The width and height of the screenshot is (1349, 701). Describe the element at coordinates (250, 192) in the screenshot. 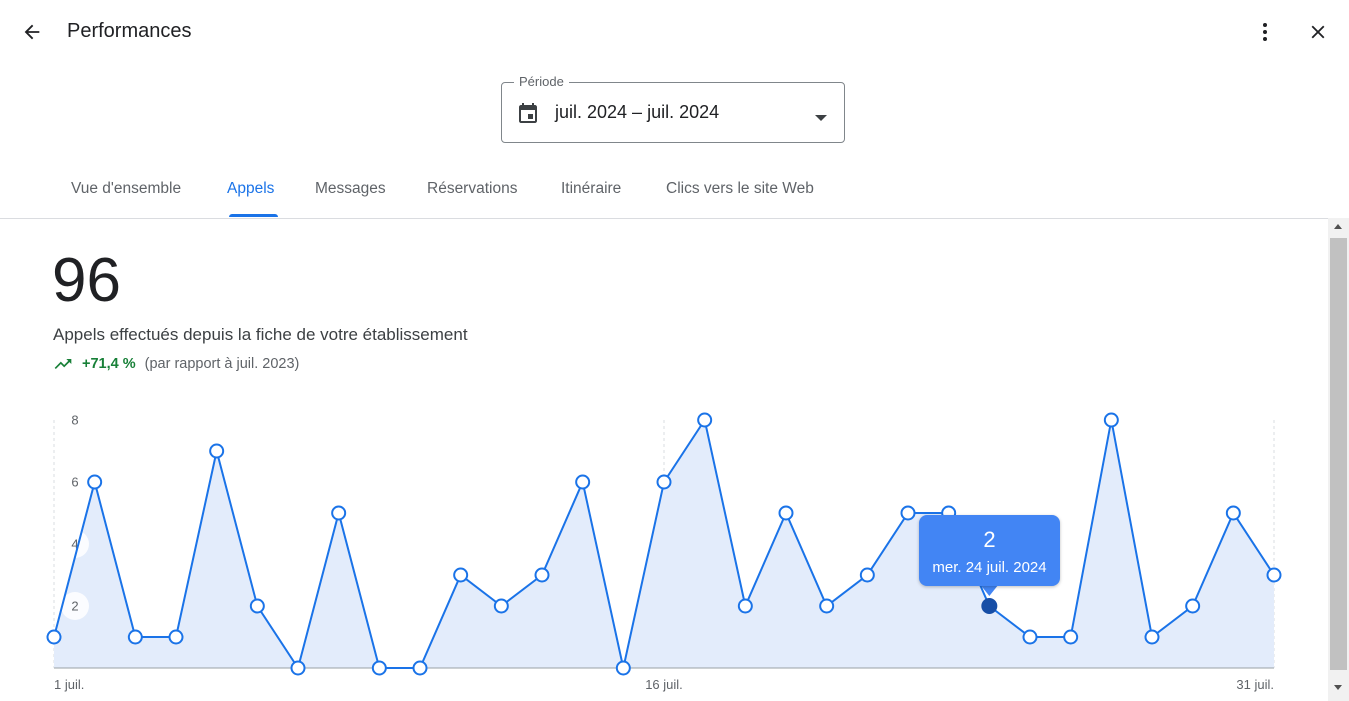

I see `tab-calls: Appels` at that location.